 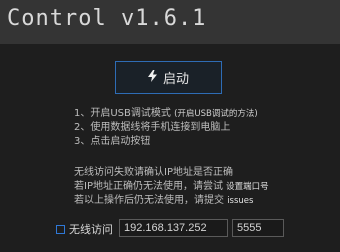 I want to click on wireless-checkbox, so click(x=60, y=229).